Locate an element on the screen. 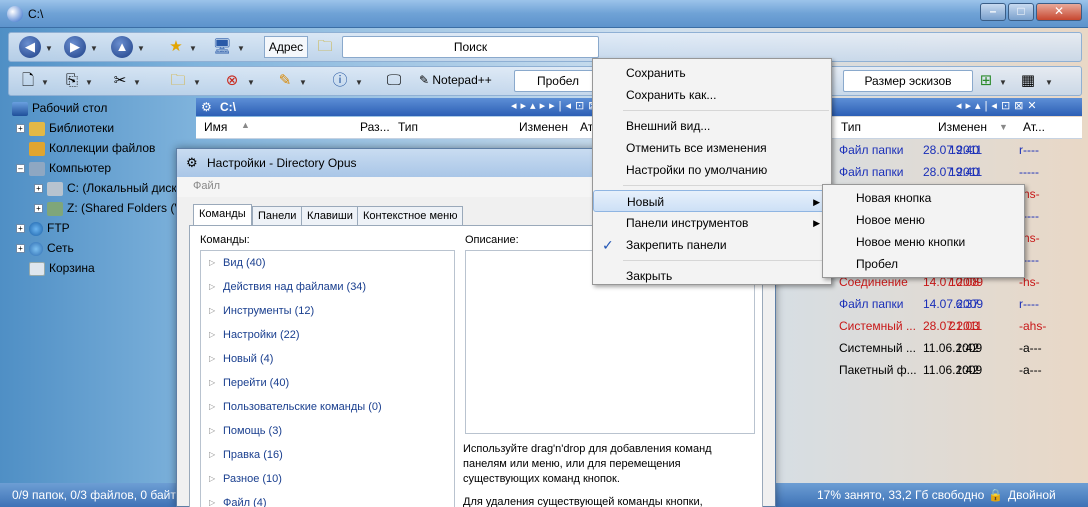 Image resolution: width=1088 pixels, height=507 pixels. collapse-icon: – is located at coordinates (20, 169).